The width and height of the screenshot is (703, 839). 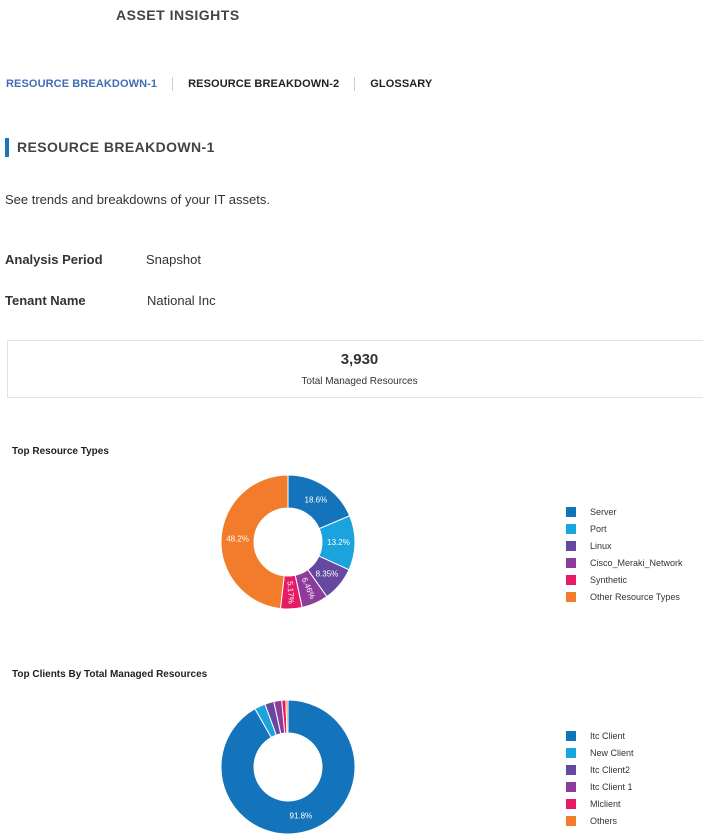 What do you see at coordinates (288, 542) in the screenshot?
I see `donut-chart-top-resource-types: 18.6%13.2%8.35%6.46%5.17%48.2%` at bounding box center [288, 542].